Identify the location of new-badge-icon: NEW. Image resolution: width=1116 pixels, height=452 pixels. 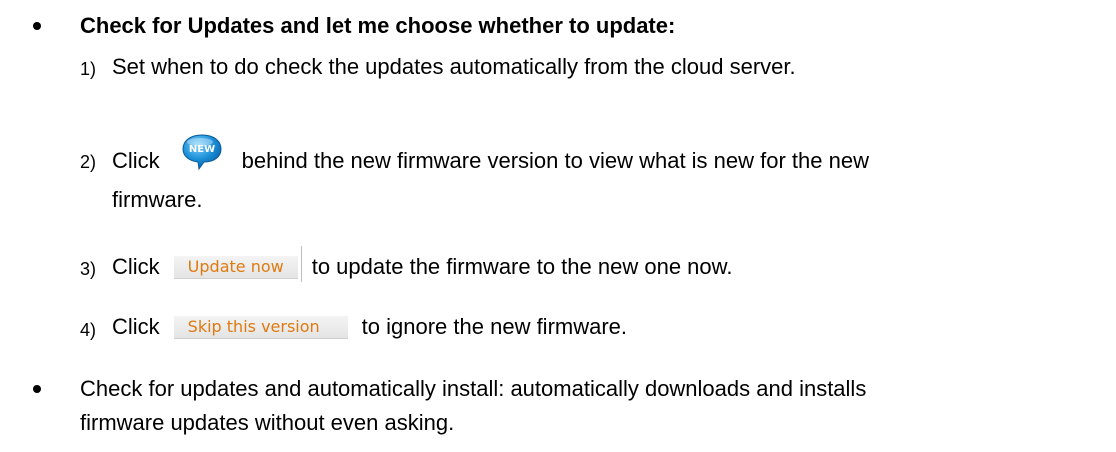
(202, 154).